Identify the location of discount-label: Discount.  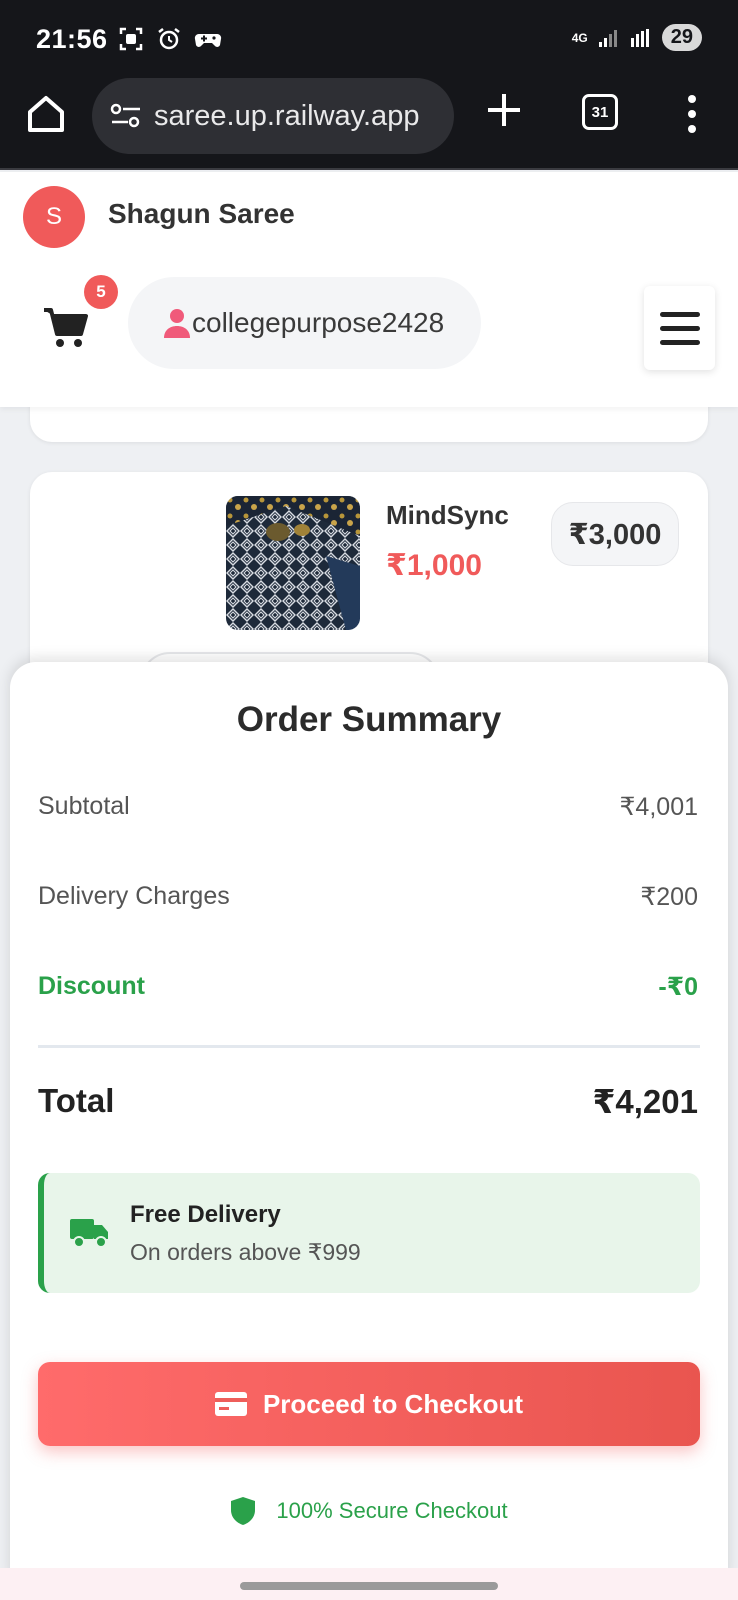
(91, 986).